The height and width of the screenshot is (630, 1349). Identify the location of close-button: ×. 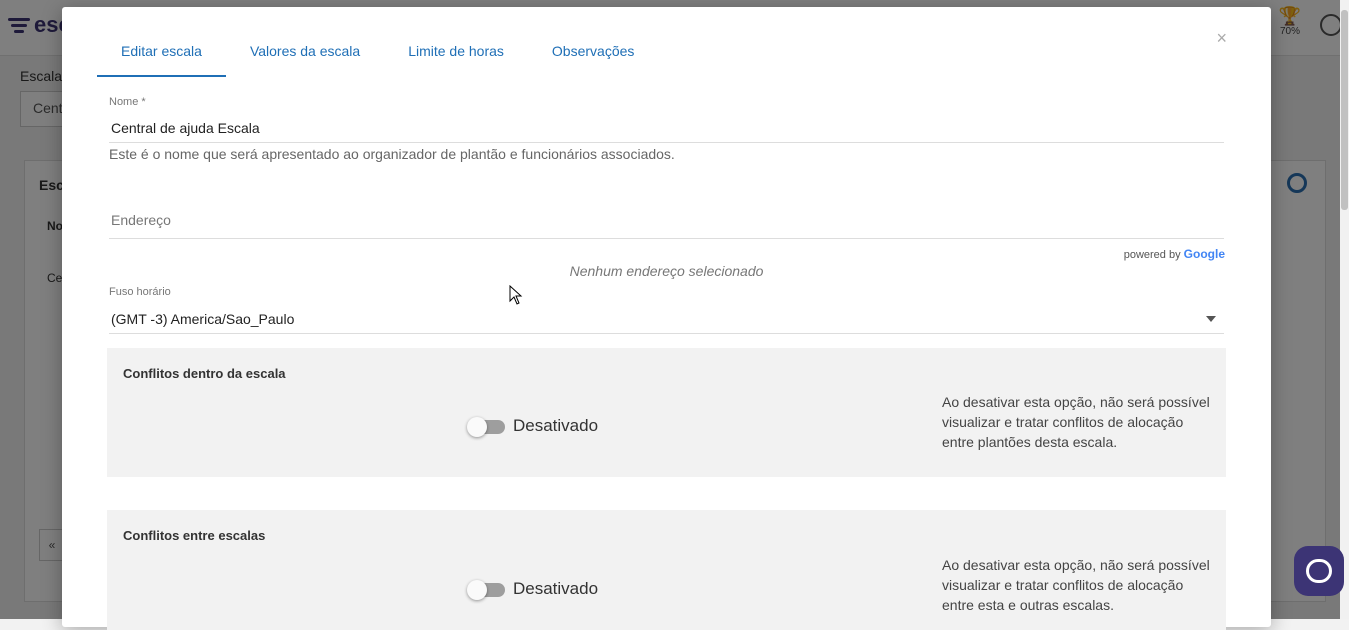
(1221, 38).